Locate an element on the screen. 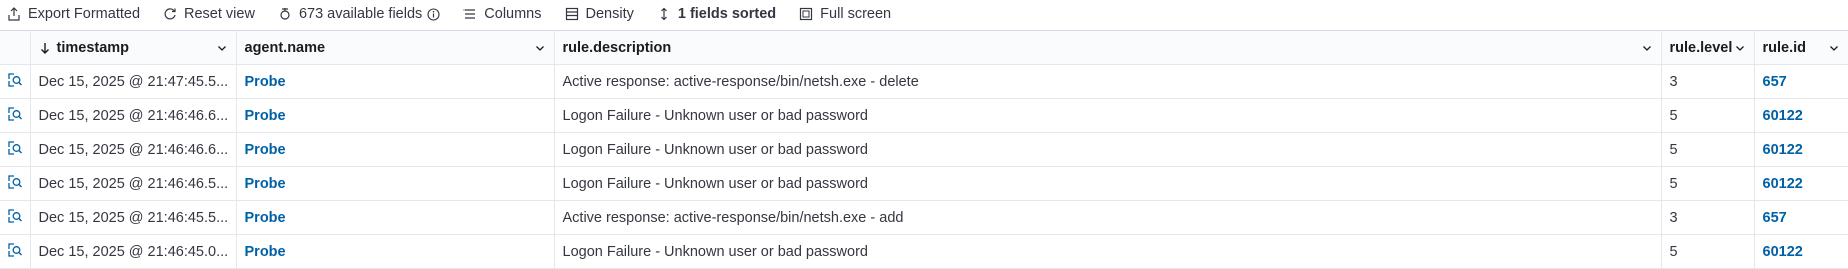 The image size is (1848, 269). sort-fields-button: 1 fields sorted is located at coordinates (716, 14).